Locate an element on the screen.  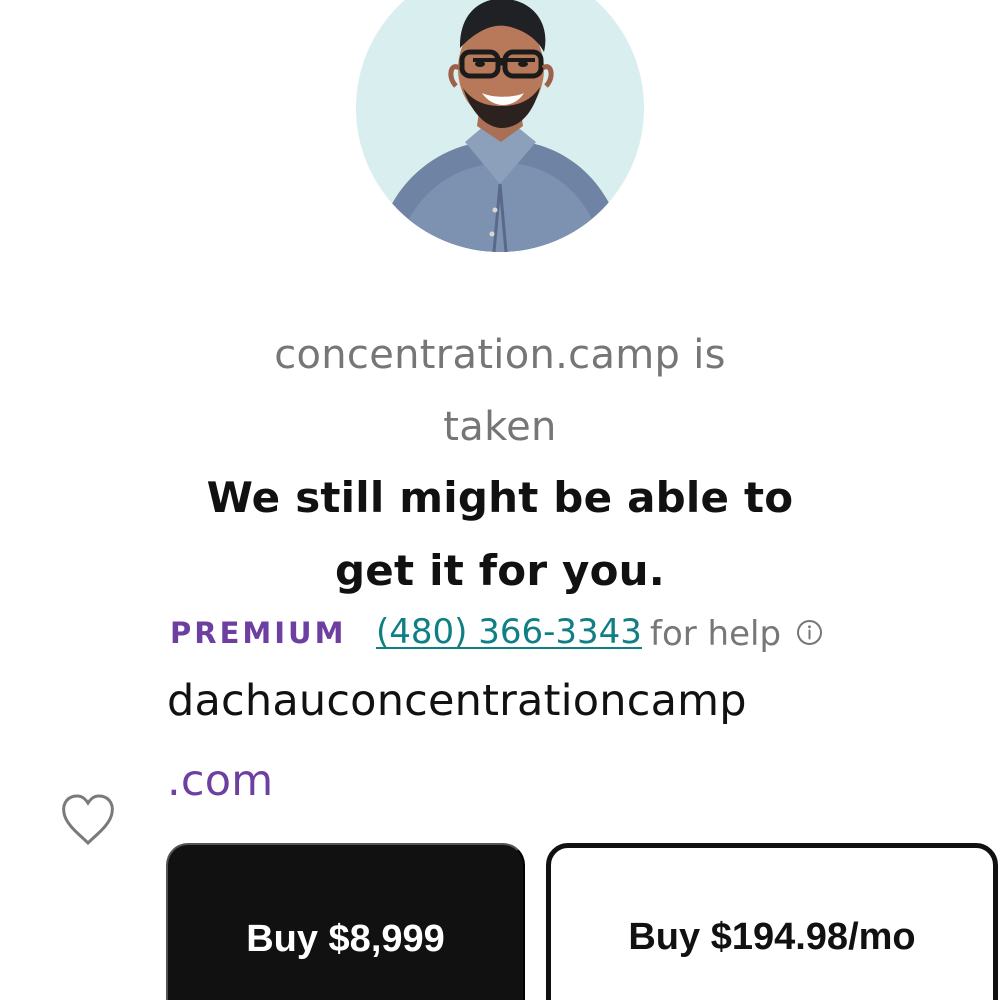
acquisition-headline-line-2: get it for you. is located at coordinates (500, 570).